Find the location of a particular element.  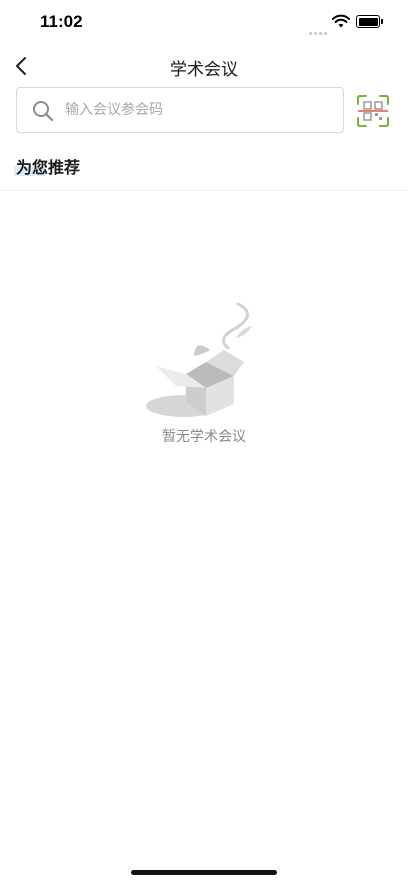

divider is located at coordinates (204, 190).